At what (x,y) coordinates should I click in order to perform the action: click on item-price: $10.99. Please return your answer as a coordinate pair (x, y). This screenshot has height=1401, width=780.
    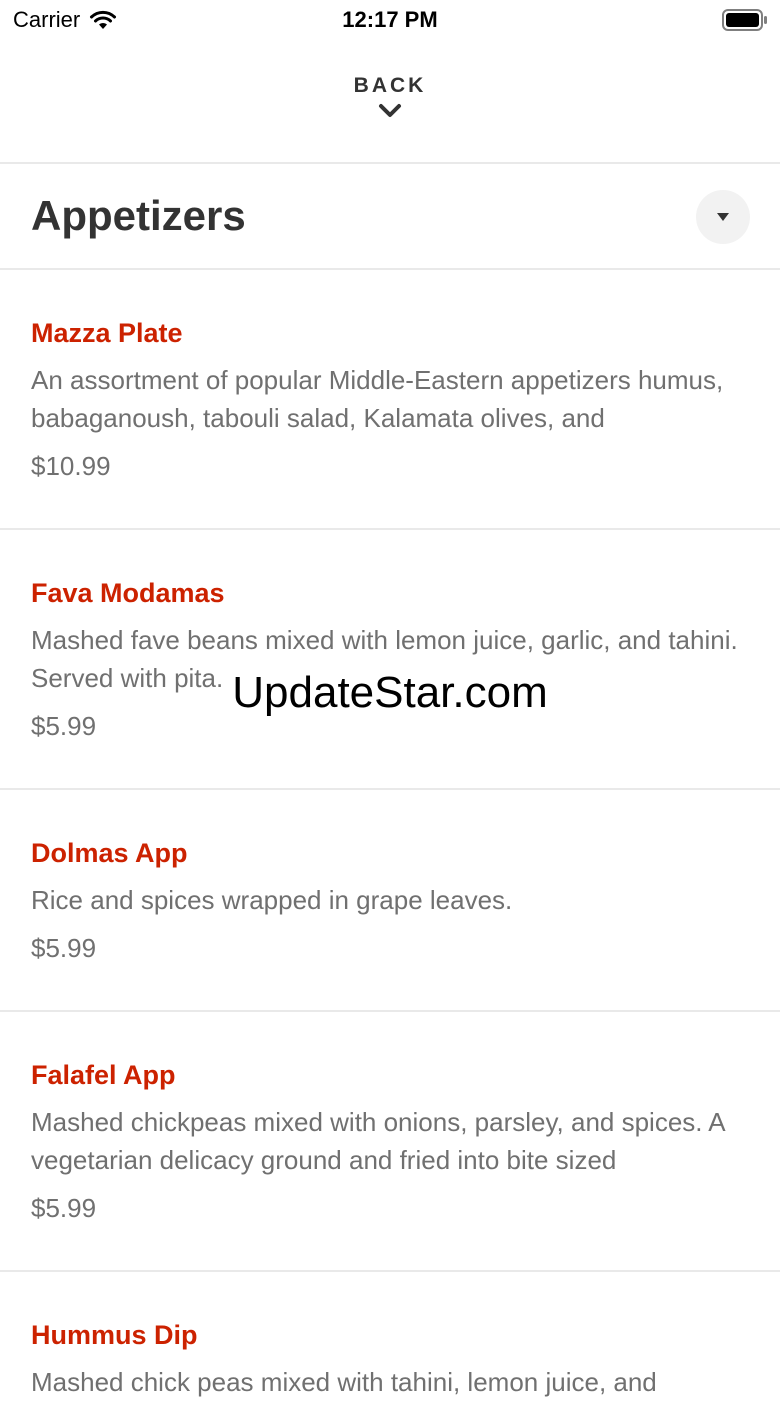
    Looking at the image, I should click on (71, 466).